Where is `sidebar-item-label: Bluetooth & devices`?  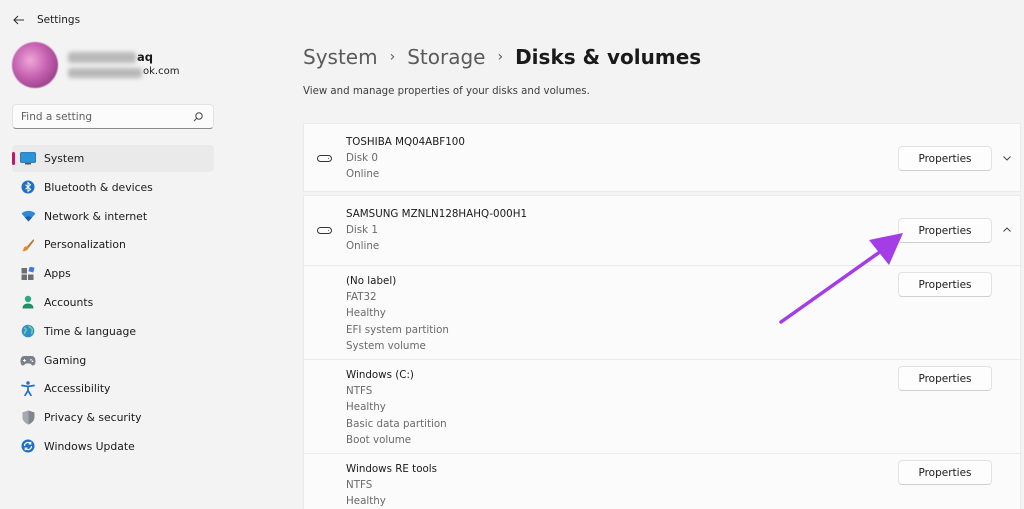 sidebar-item-label: Bluetooth & devices is located at coordinates (98, 187).